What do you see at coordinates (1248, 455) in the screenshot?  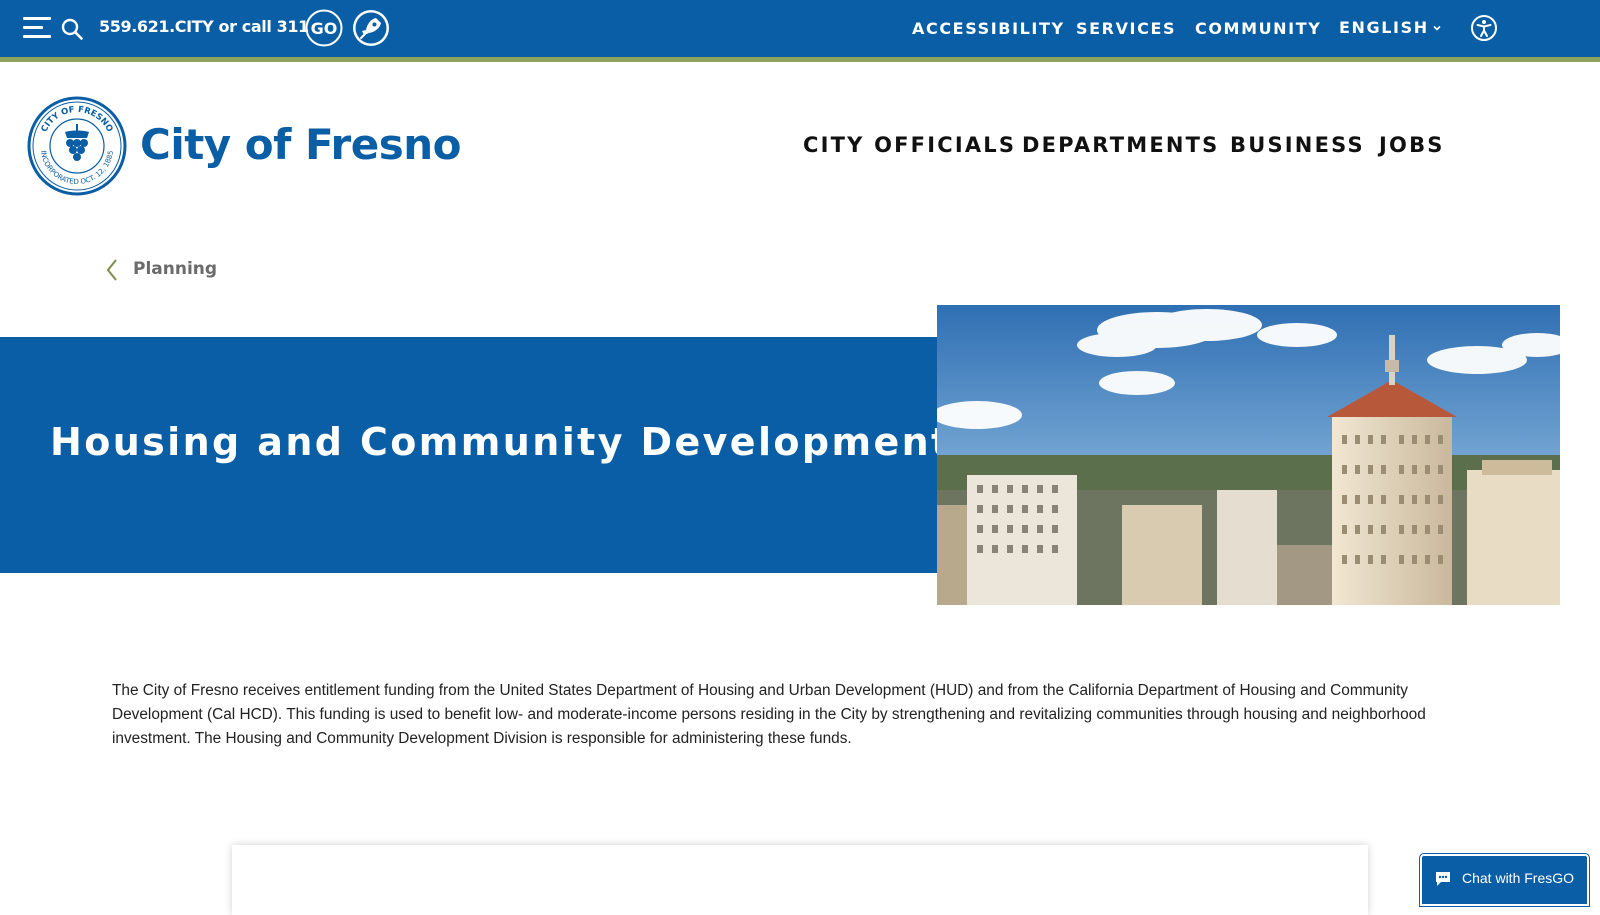 I see `hero-image` at bounding box center [1248, 455].